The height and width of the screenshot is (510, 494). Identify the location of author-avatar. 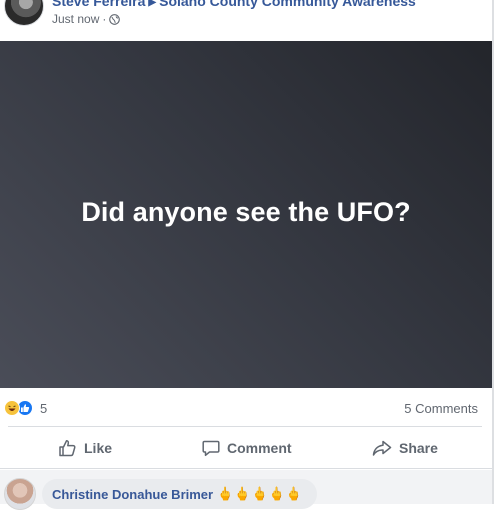
(24, 13).